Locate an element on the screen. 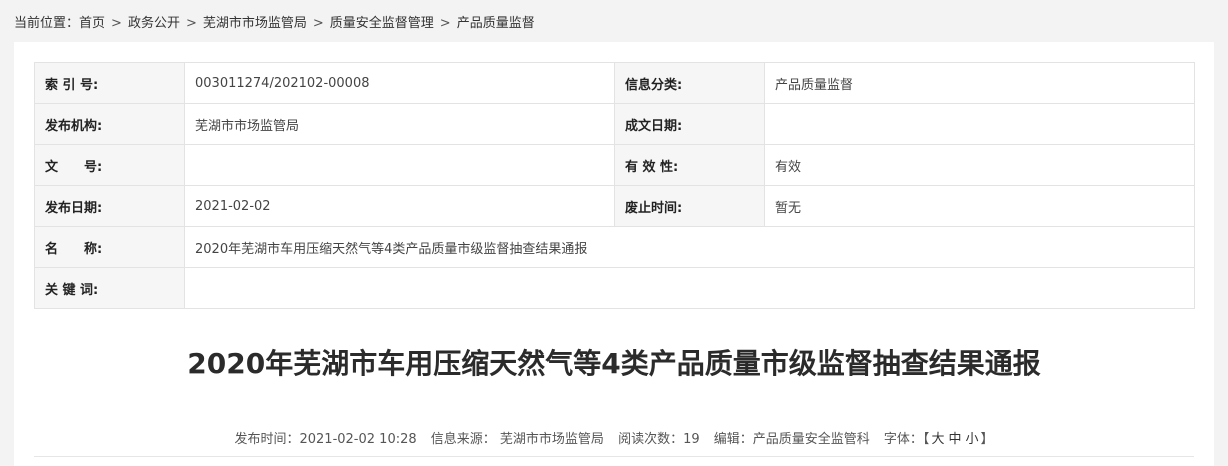 Image resolution: width=1228 pixels, height=466 pixels. name-value: 2020年芜湖市车用压缩天然气等4类产品质量市级监督抽查结果通报 is located at coordinates (689, 247).